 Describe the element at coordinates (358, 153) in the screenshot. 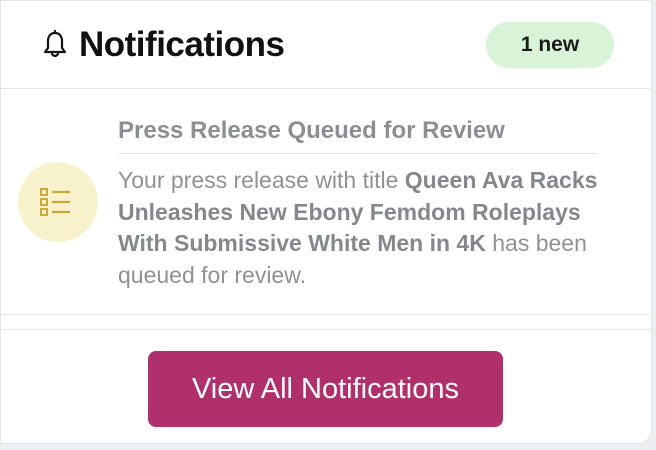

I see `notification-title-divider` at that location.